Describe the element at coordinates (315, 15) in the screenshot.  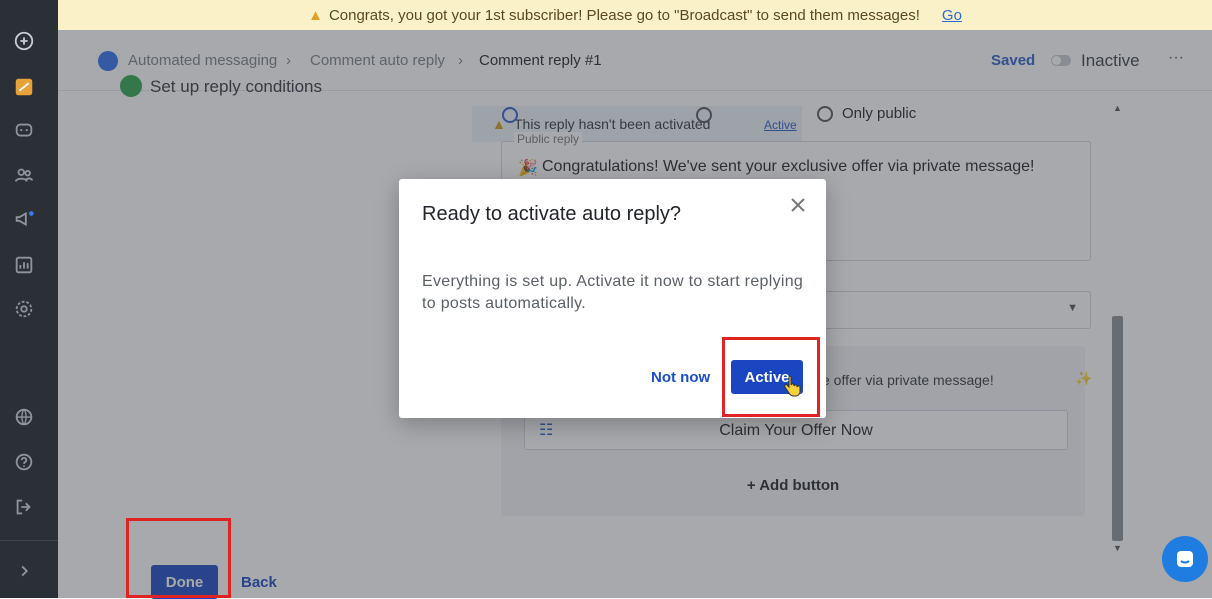
I see `bell-icon: ▲` at that location.